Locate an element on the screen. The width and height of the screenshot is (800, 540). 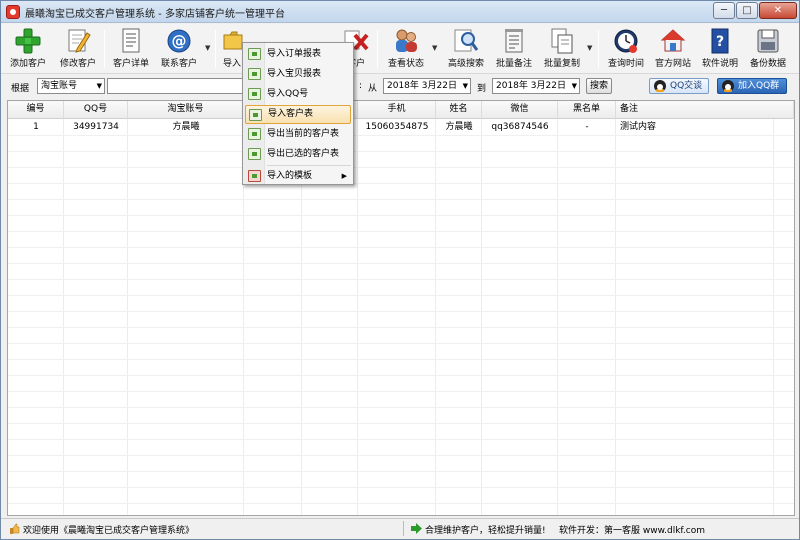
help-book-icon: ? is located at coordinates (720, 41).